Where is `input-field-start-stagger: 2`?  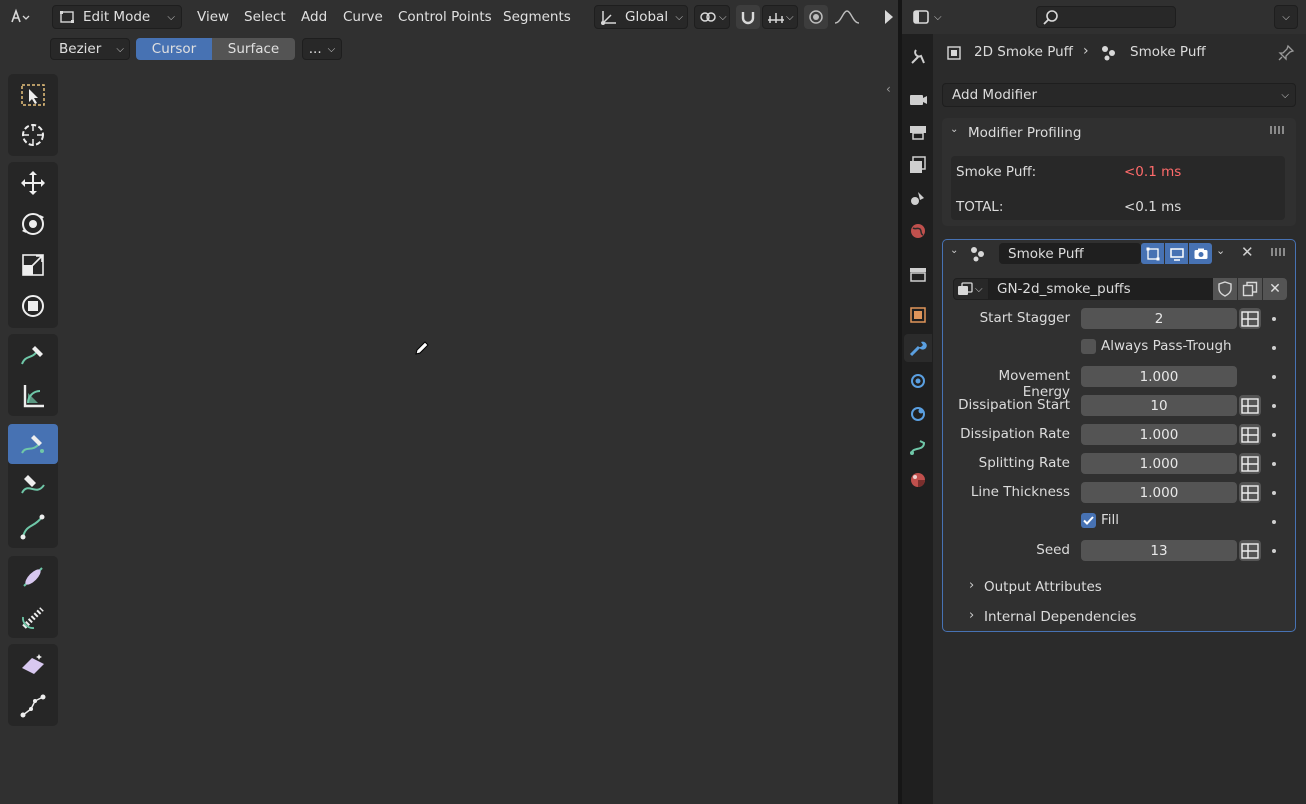
input-field-start-stagger: 2 is located at coordinates (1159, 318).